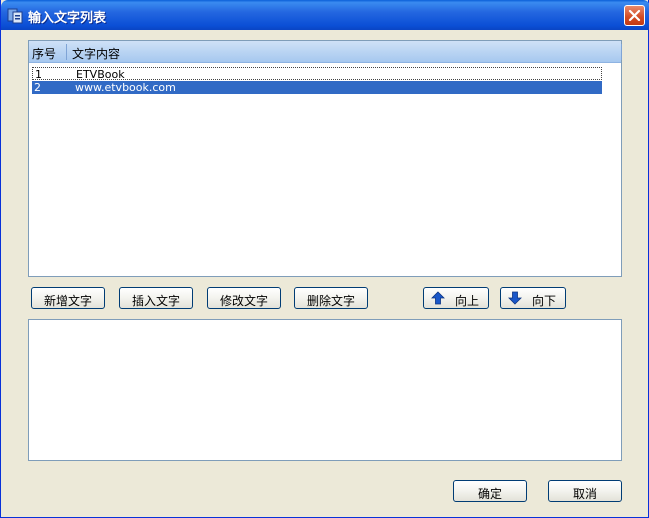 This screenshot has width=649, height=518. I want to click on modify-text-label: 修改文字, so click(244, 301).